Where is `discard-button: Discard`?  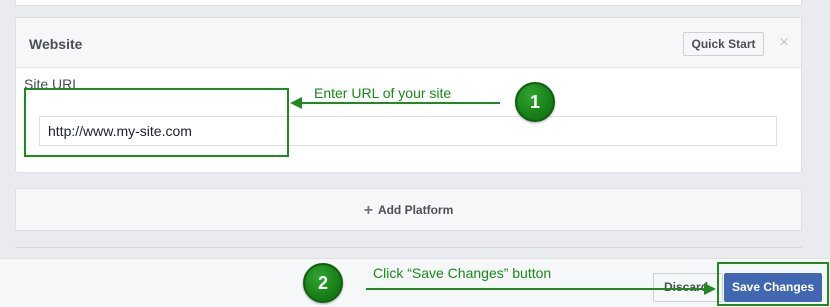
discard-button: Discard is located at coordinates (688, 287).